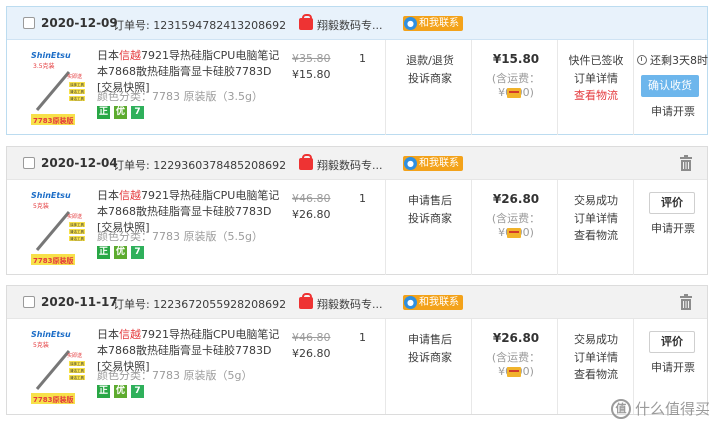 This screenshot has height=423, width=720. Describe the element at coordinates (670, 86) in the screenshot. I see `confirm-receipt-button: 确认收货` at that location.